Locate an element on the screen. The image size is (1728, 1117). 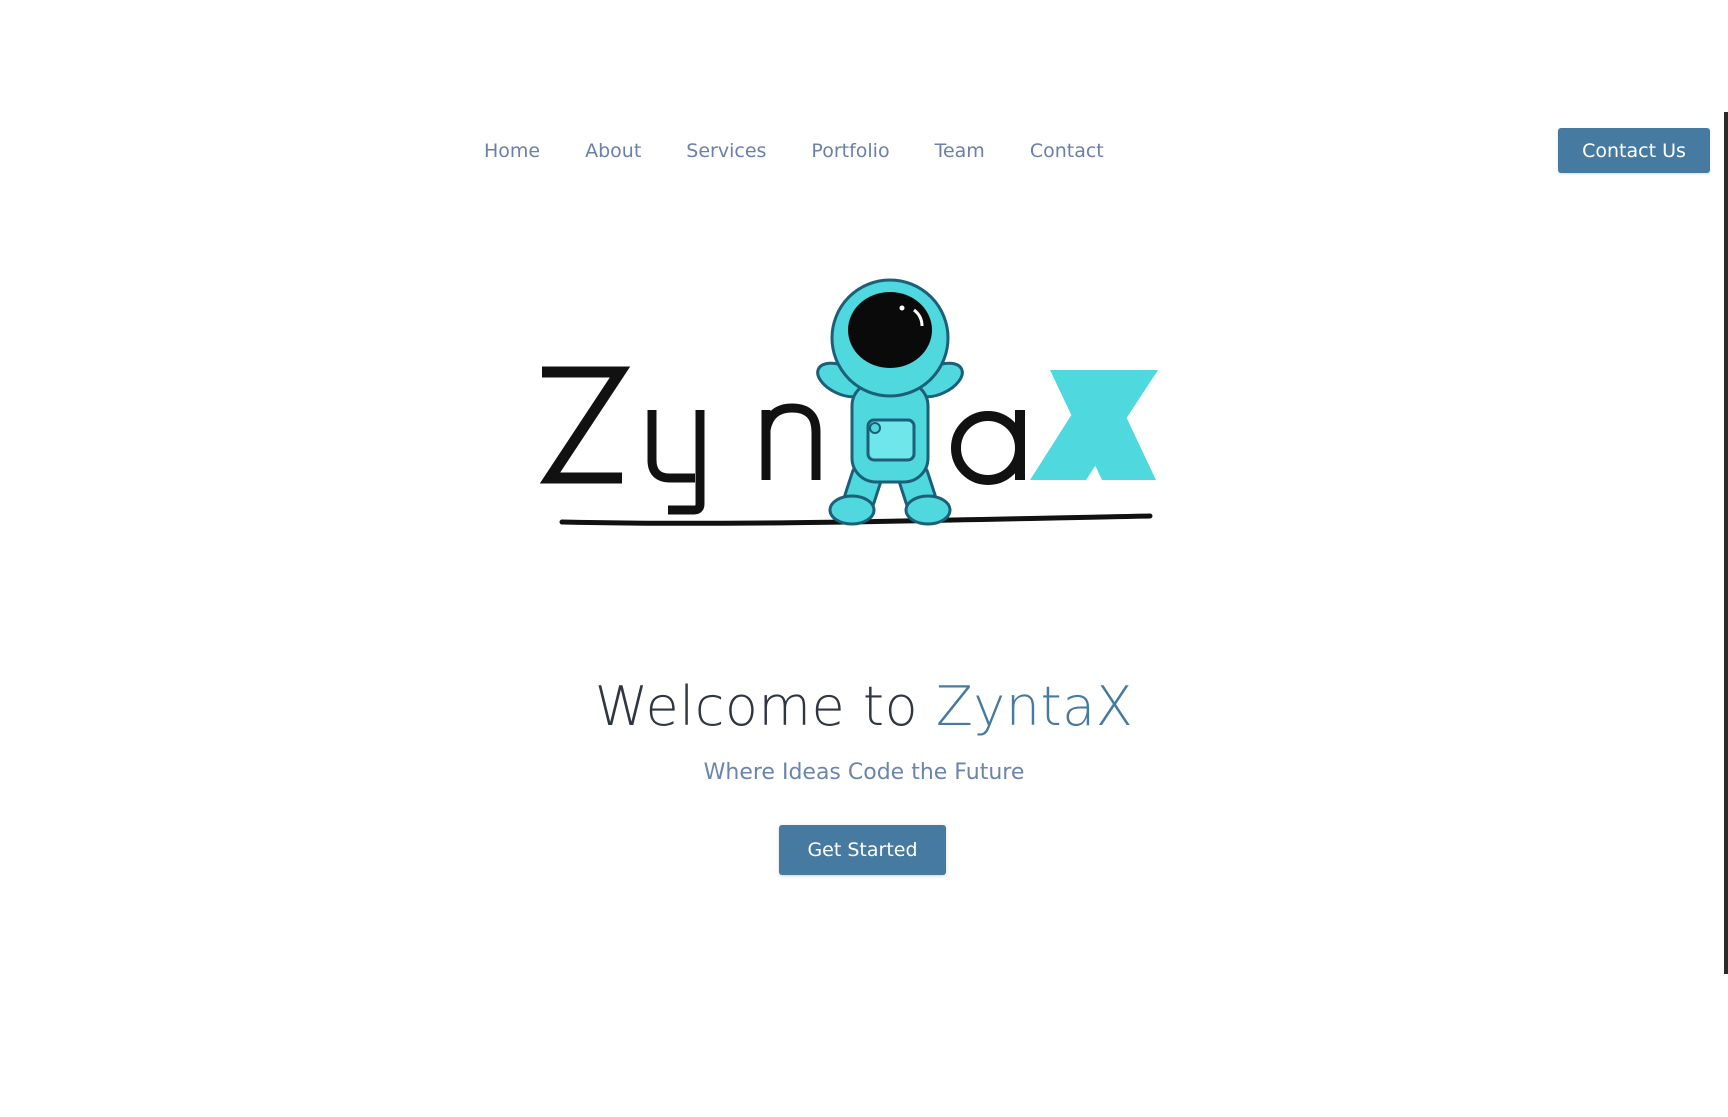
zyntax-logo is located at coordinates (865, 407).